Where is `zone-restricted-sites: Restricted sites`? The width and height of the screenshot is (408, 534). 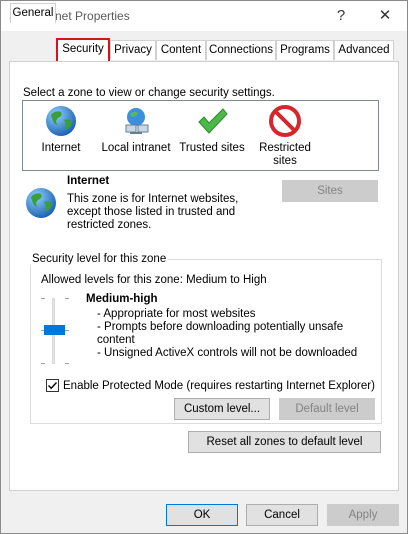 zone-restricted-sites: Restricted sites is located at coordinates (285, 134).